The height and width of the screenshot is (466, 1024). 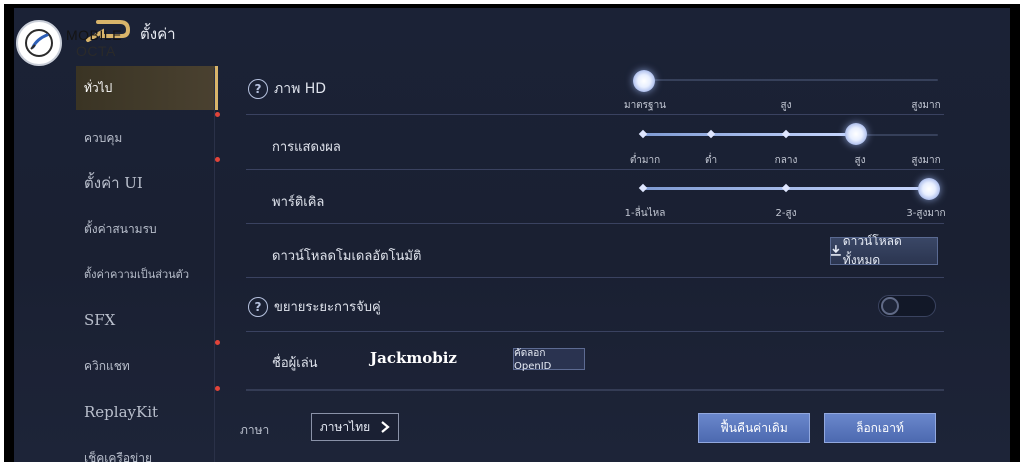 I want to click on display-tick-label: สูง, so click(x=860, y=160).